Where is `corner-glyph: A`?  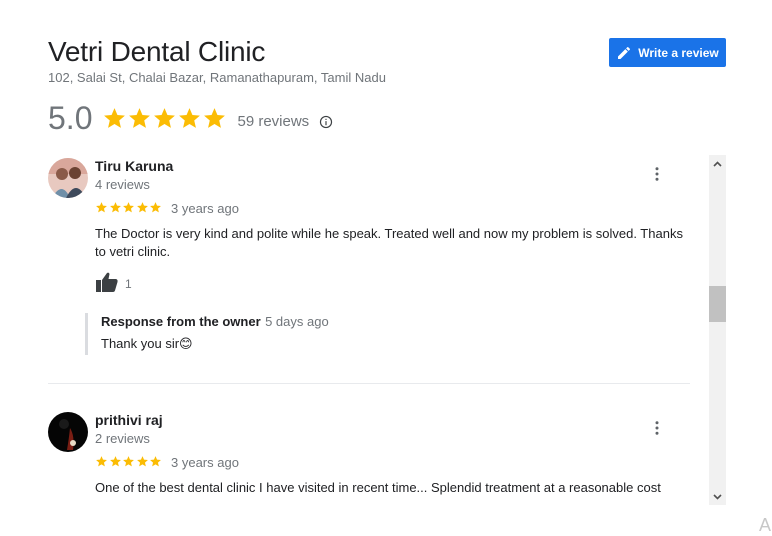 corner-glyph: A is located at coordinates (765, 525).